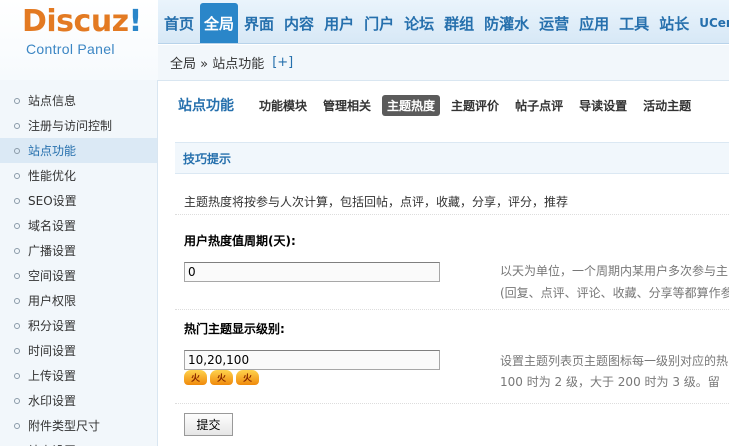 The width and height of the screenshot is (729, 446). I want to click on sidebar-item-label: 注册与访问控制, so click(70, 126).